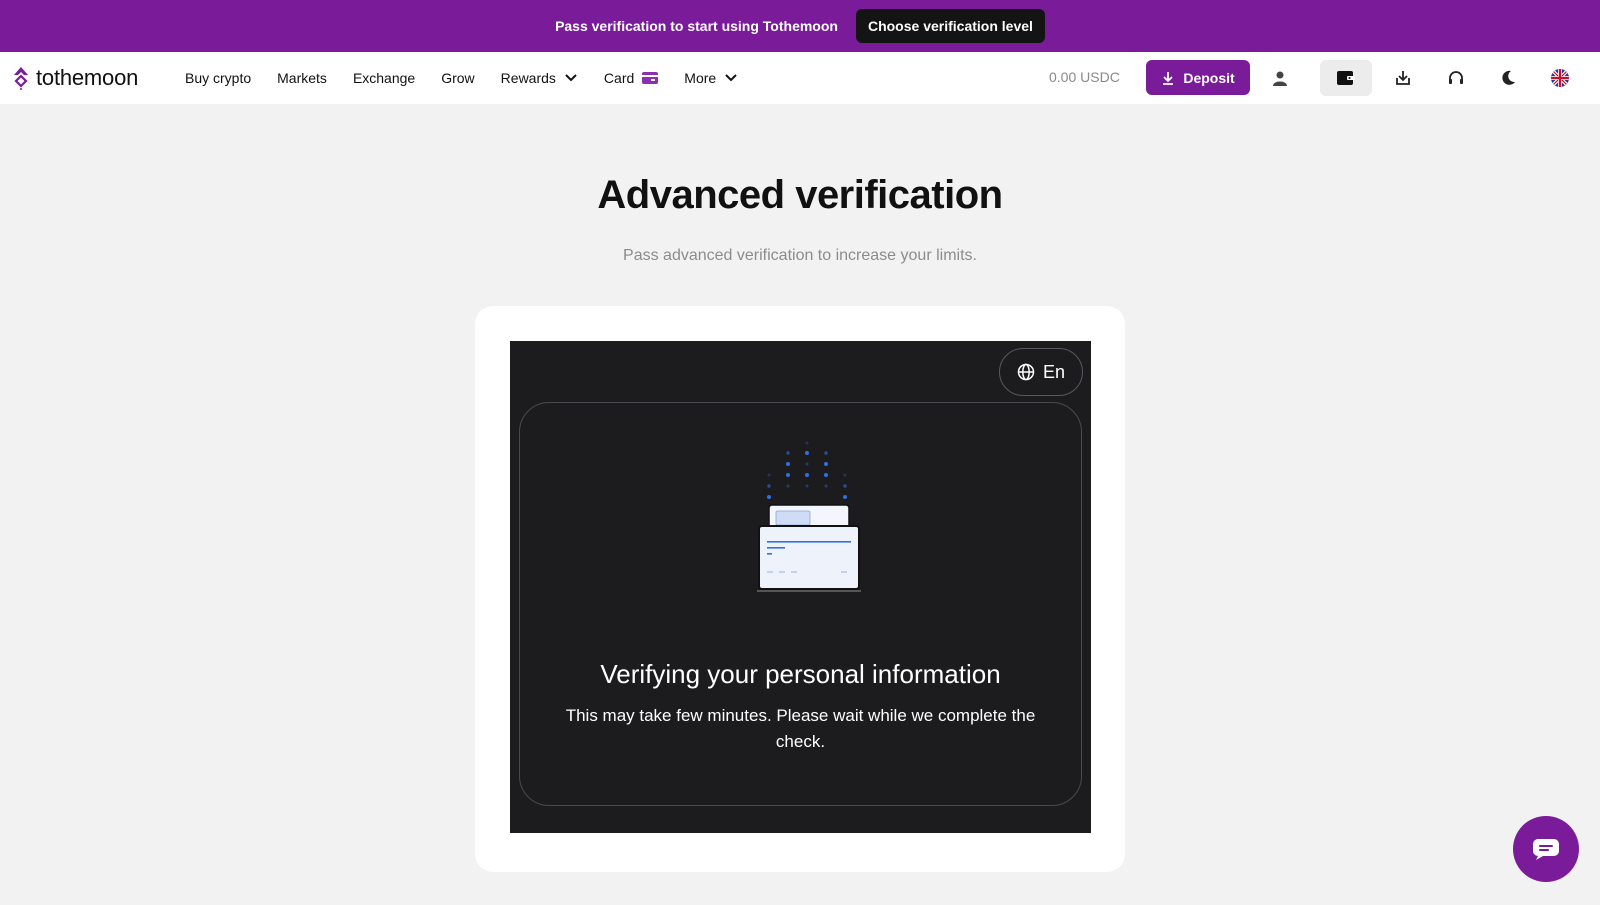 The image size is (1600, 905). Describe the element at coordinates (800, 674) in the screenshot. I see `verification-status-title: Verifying your personal information` at that location.